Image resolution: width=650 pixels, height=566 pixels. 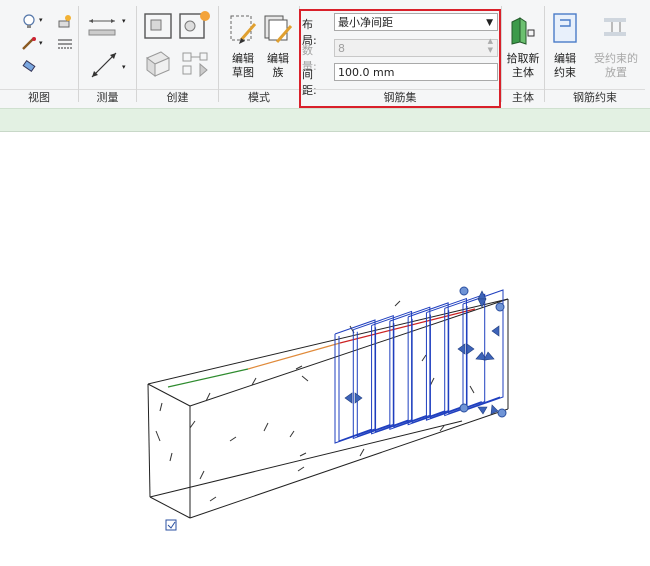 What do you see at coordinates (243, 66) in the screenshot?
I see `edit-sketch-button: 编辑 草图` at bounding box center [243, 66].